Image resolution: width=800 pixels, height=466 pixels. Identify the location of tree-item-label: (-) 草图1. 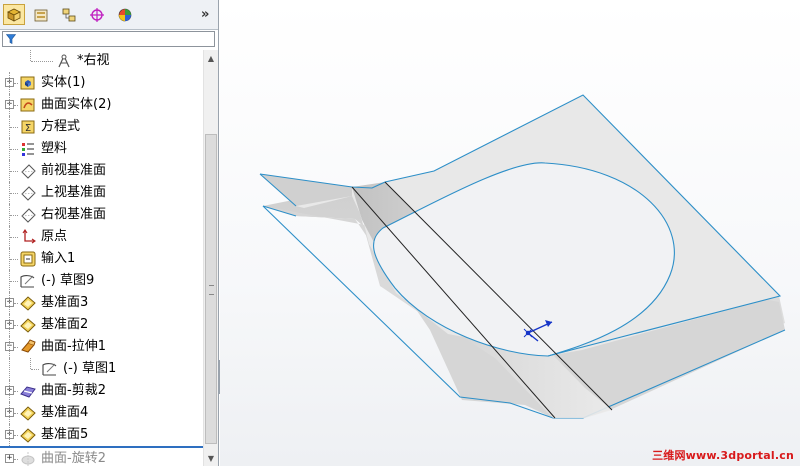
(90, 368).